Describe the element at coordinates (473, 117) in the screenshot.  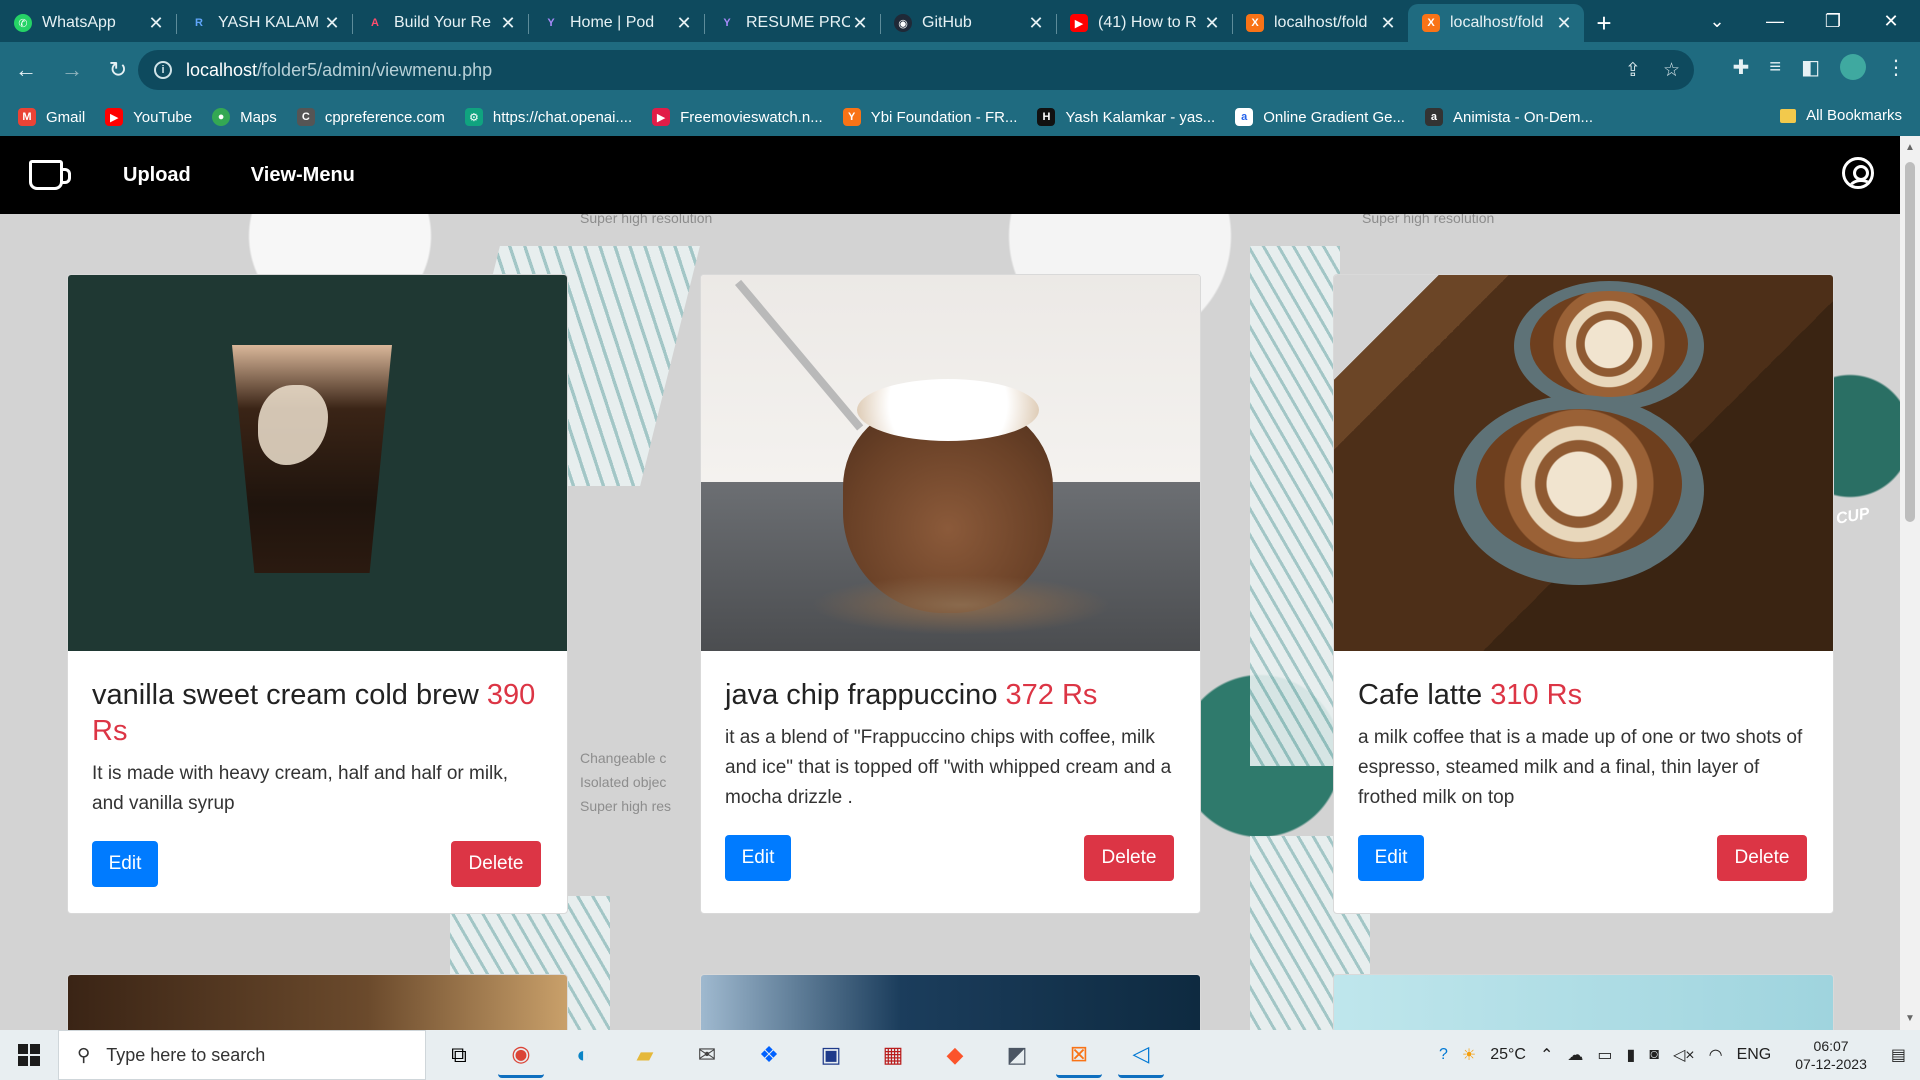
I see `openai-icon: ⚙` at that location.